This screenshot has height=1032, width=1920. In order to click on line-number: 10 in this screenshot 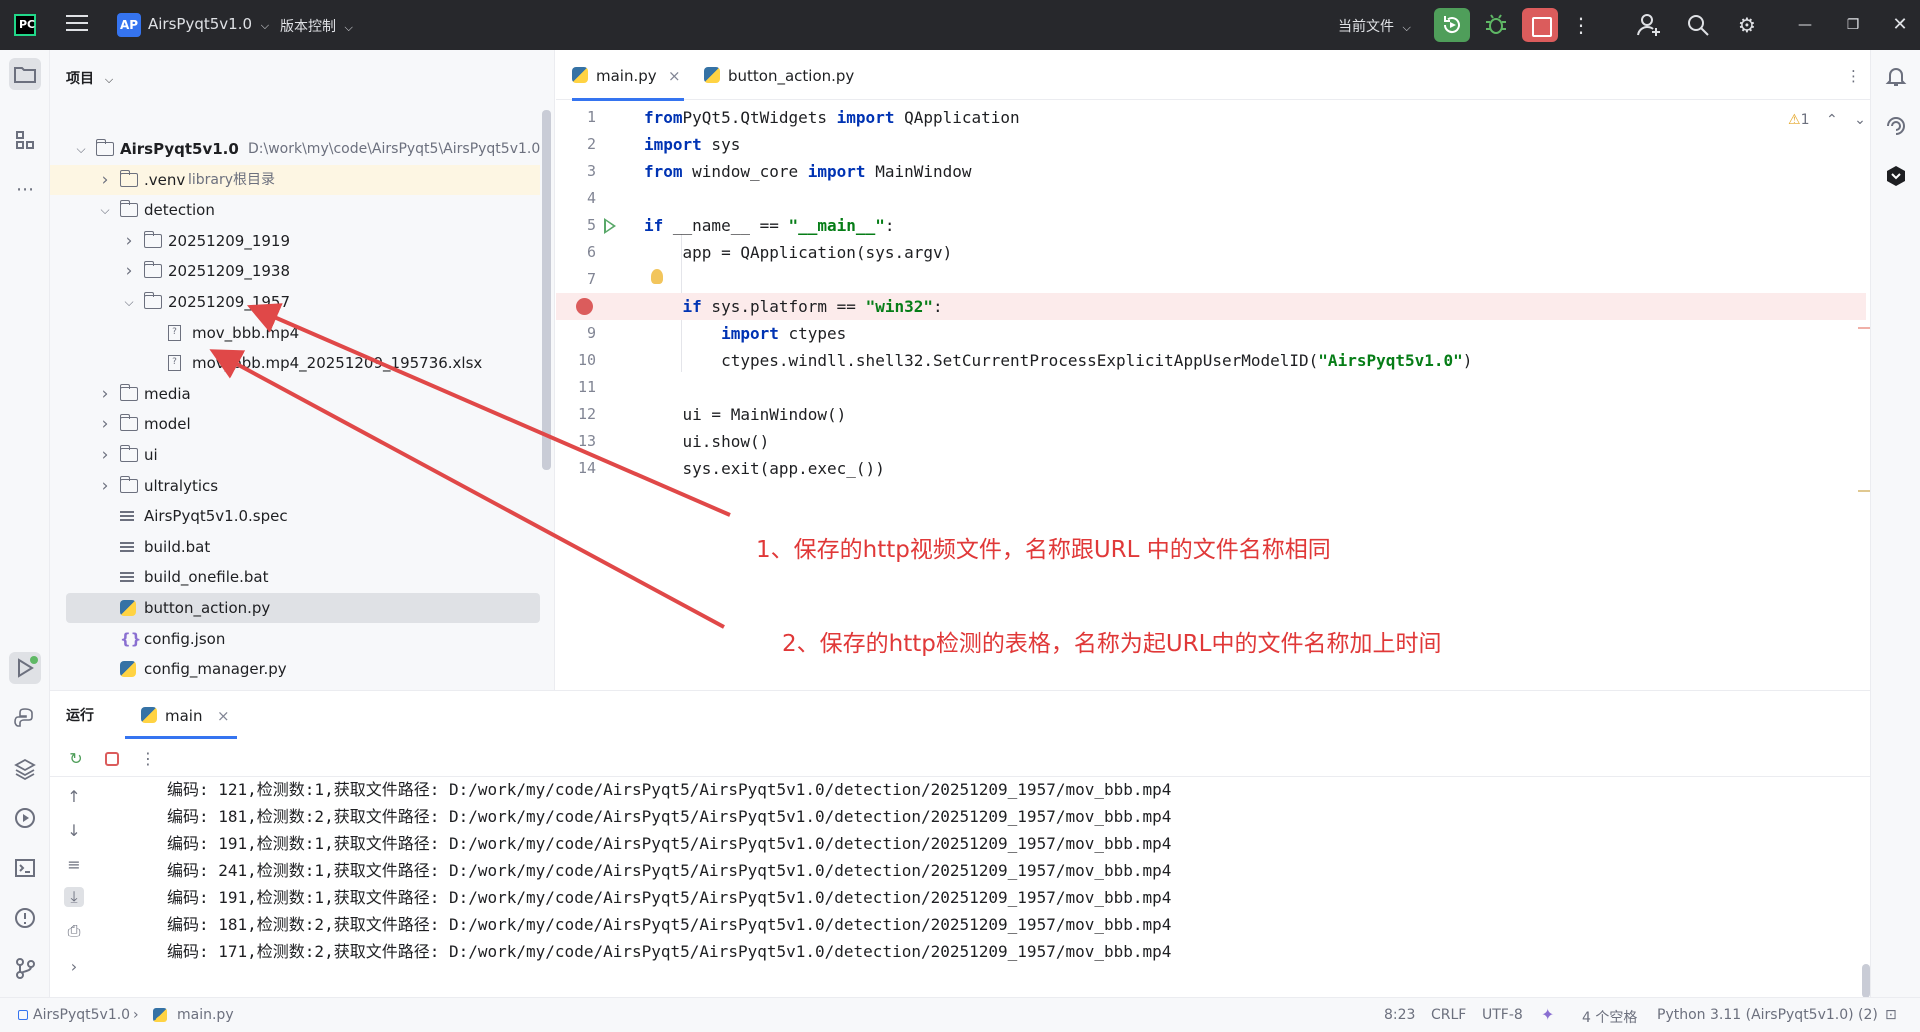, I will do `click(576, 360)`.